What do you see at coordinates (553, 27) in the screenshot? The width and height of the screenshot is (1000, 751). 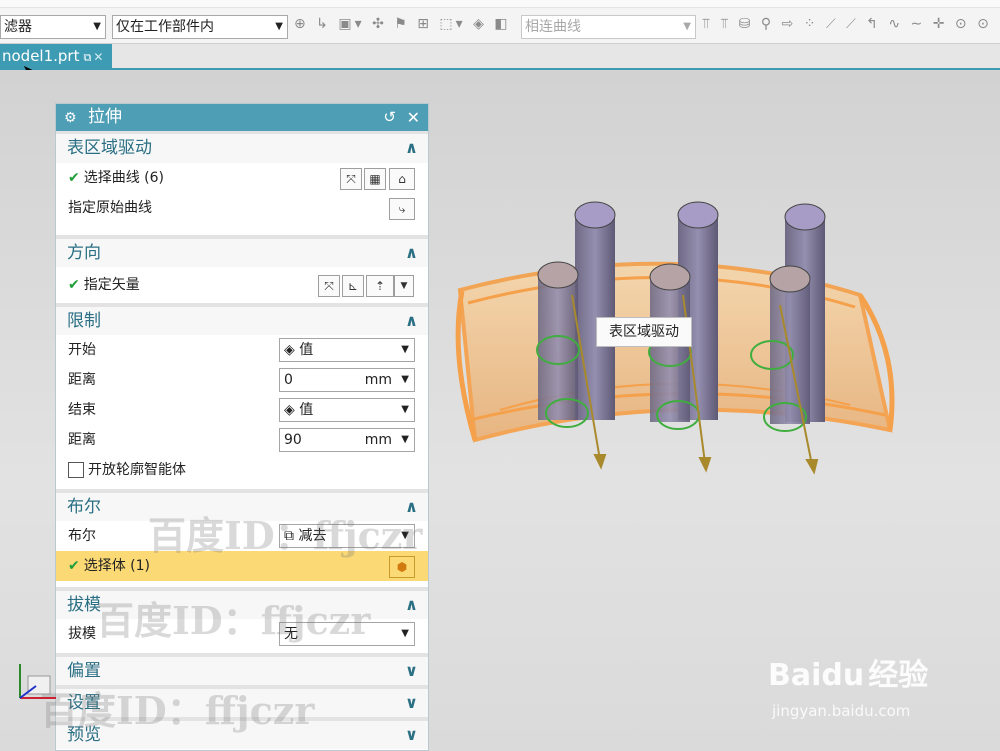 I see `curve-rule-label: 相连曲线` at bounding box center [553, 27].